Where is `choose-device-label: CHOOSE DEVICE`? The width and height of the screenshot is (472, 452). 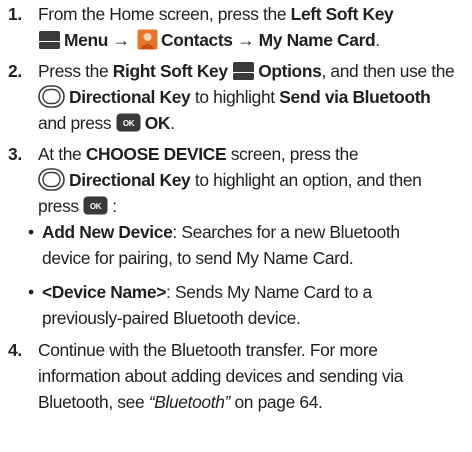 choose-device-label: CHOOSE DEVICE is located at coordinates (156, 154).